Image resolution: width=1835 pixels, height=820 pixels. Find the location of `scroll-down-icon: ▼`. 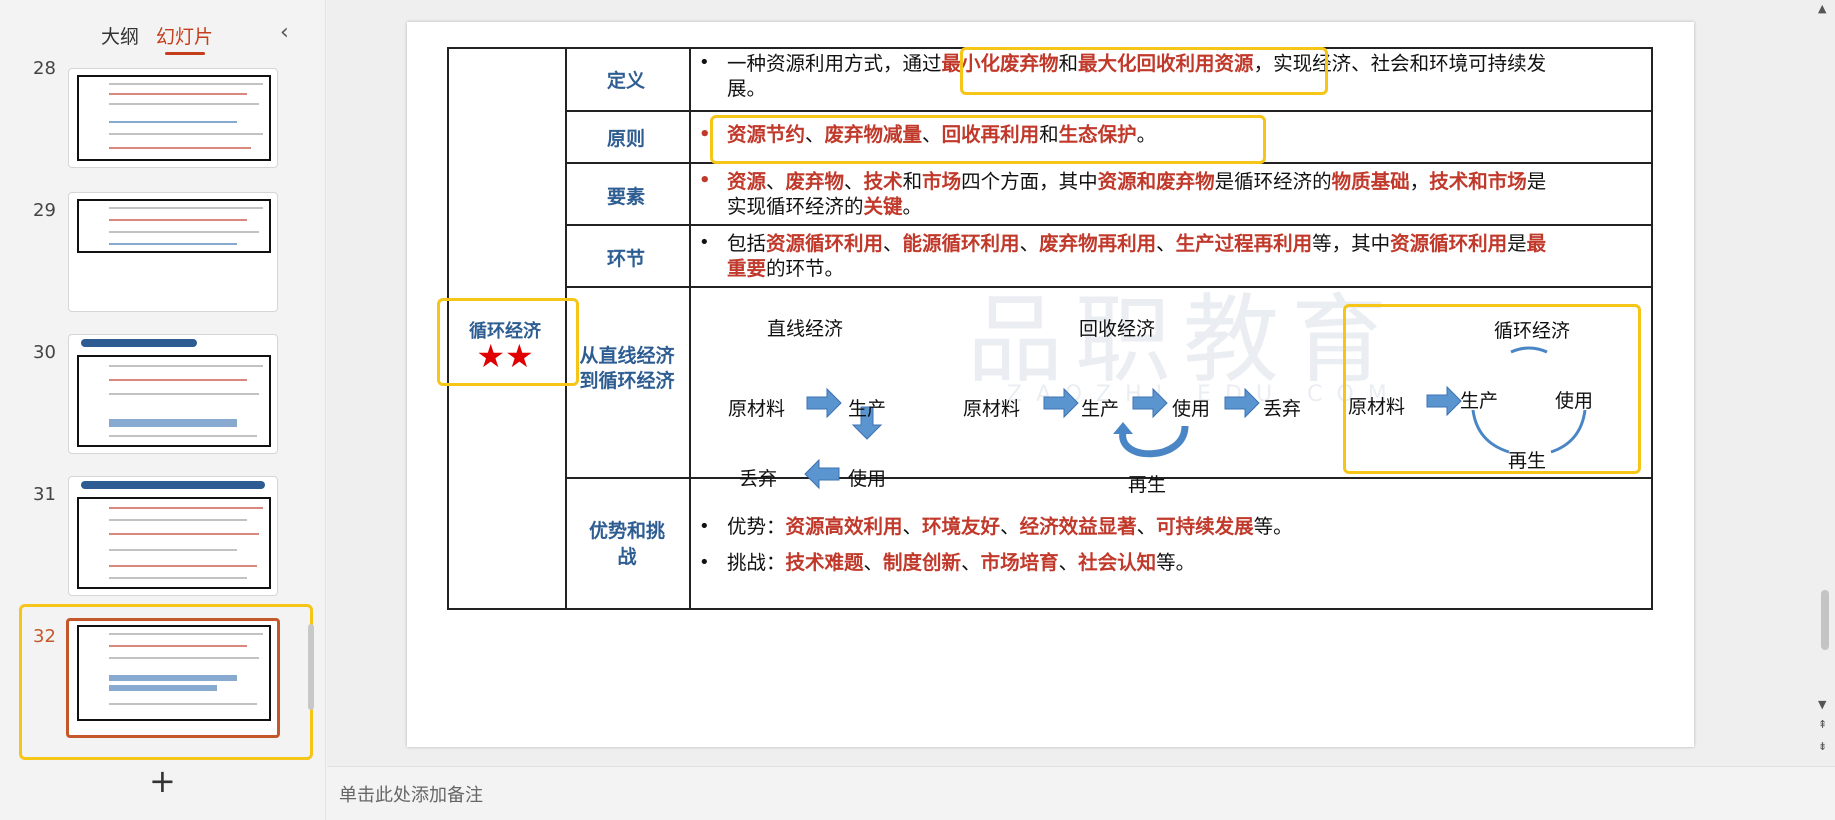

scroll-down-icon: ▼ is located at coordinates (1822, 704).